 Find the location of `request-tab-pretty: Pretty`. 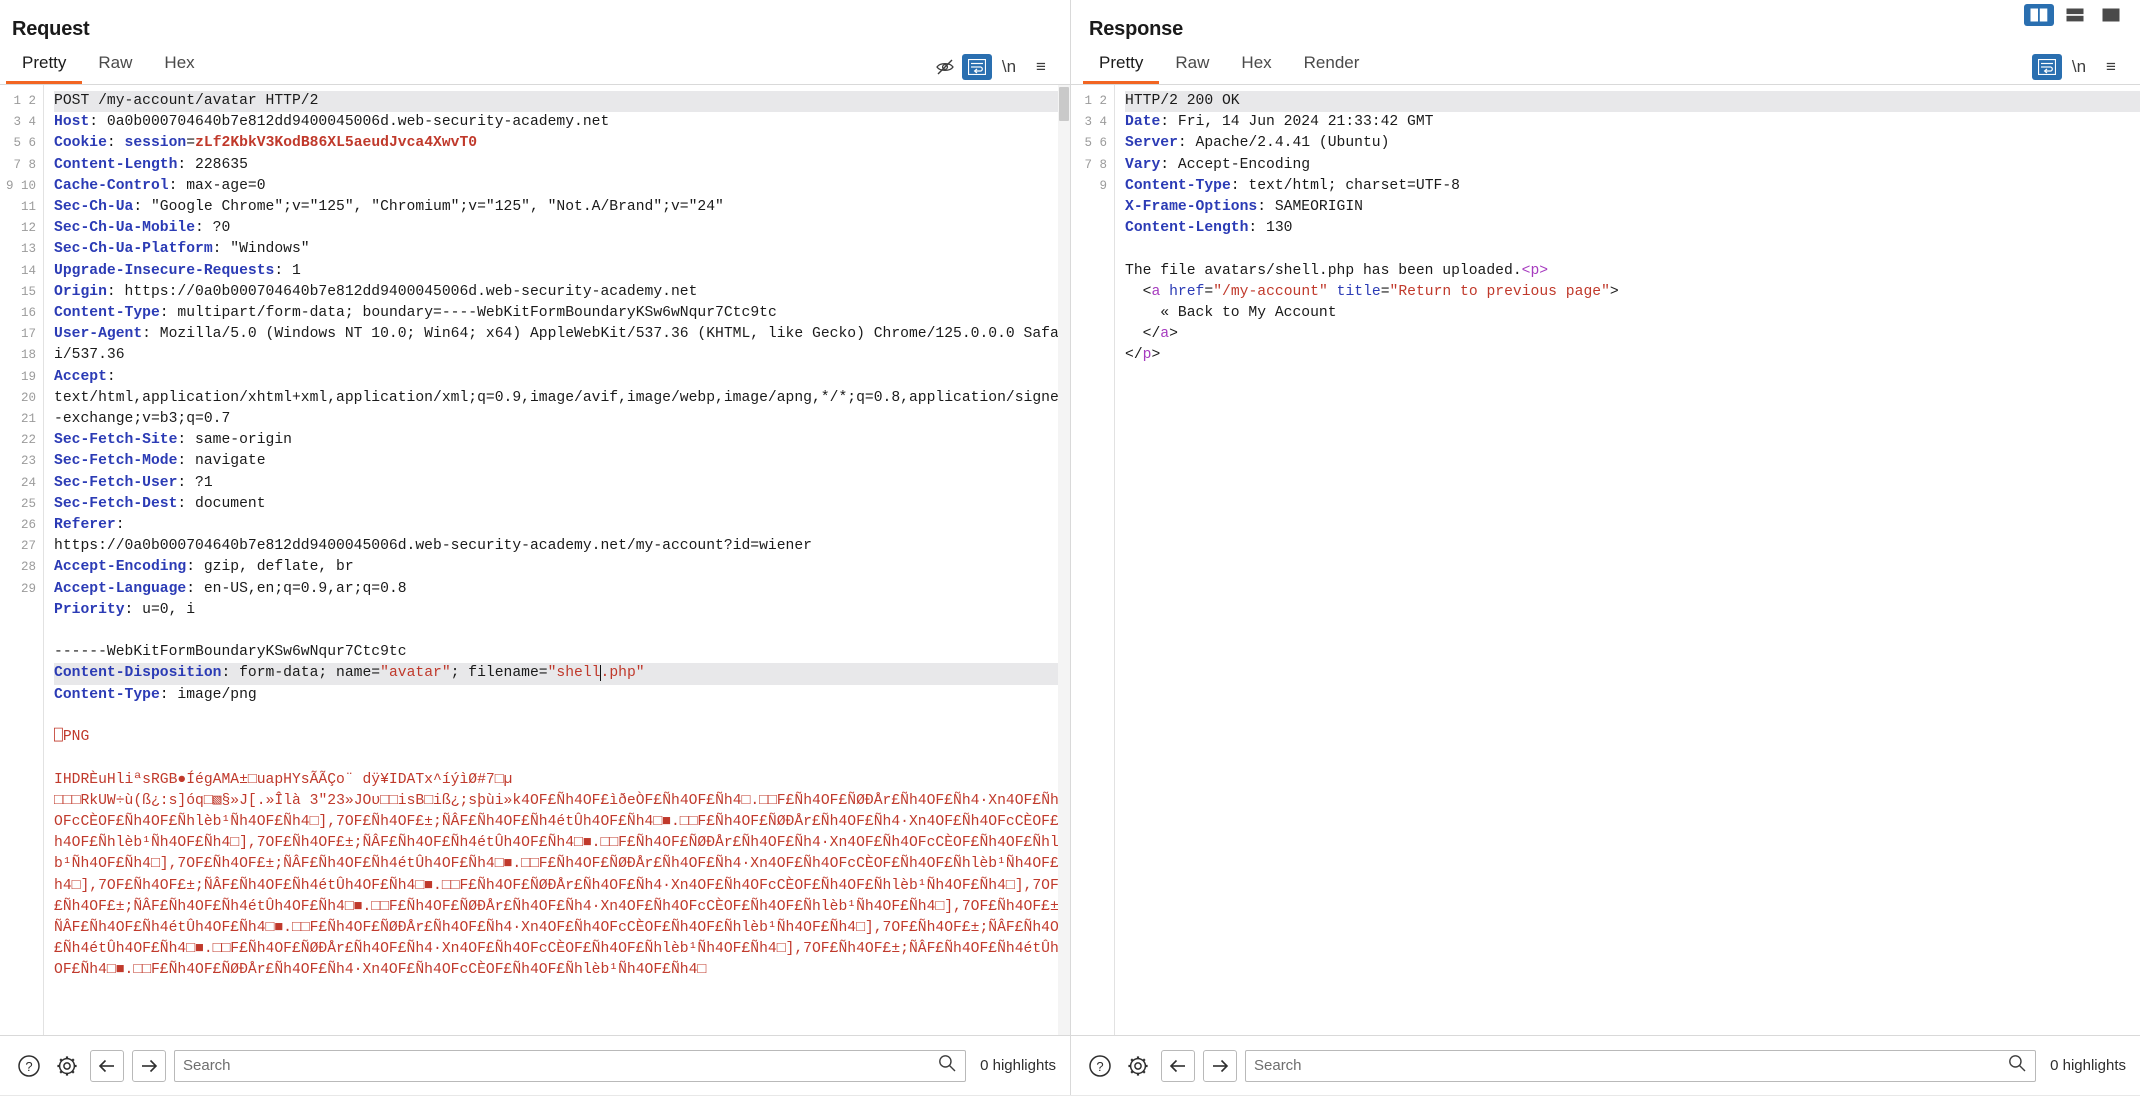

request-tab-pretty: Pretty is located at coordinates (44, 66).